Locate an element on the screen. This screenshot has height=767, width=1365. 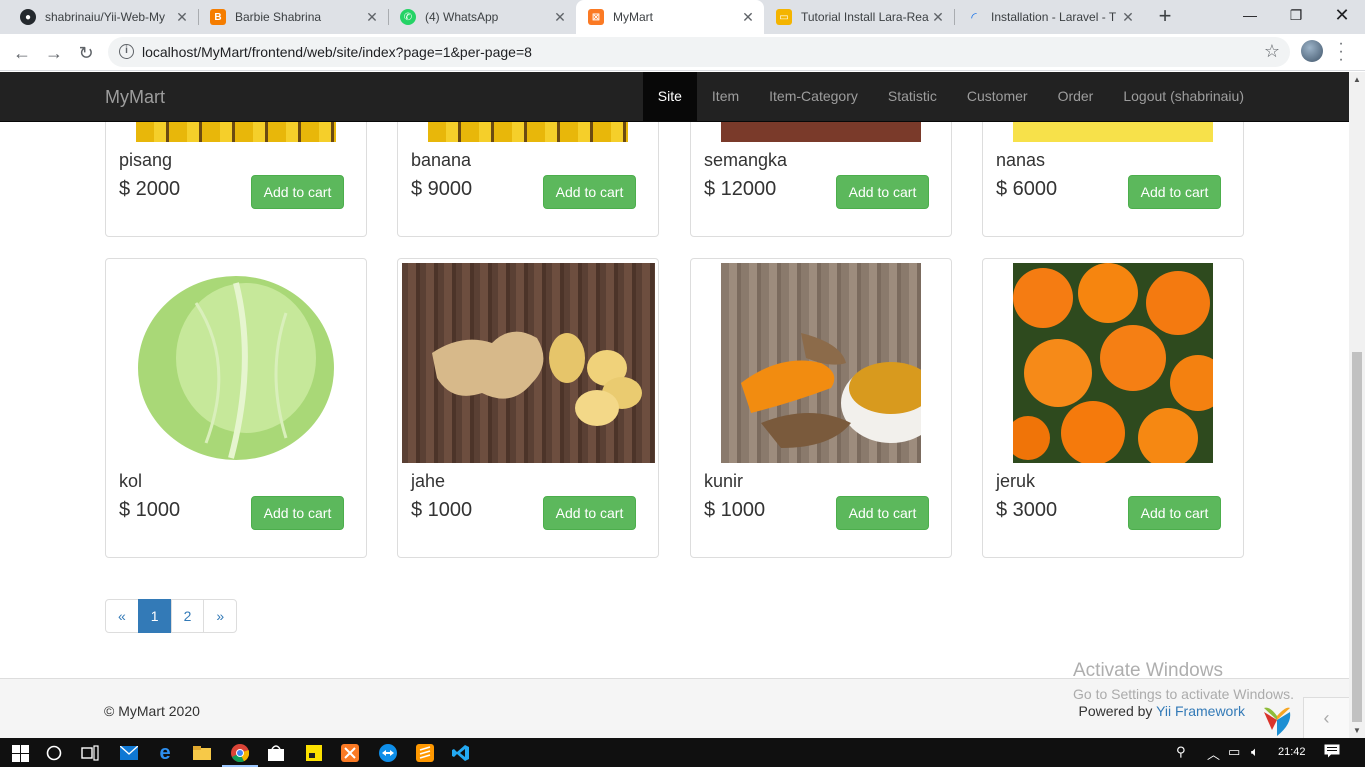
product-name: jahe is located at coordinates (428, 481).